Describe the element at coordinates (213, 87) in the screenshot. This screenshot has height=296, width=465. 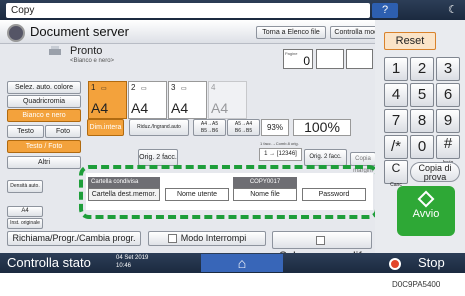
I see `paper-tray-4-num: 4` at that location.